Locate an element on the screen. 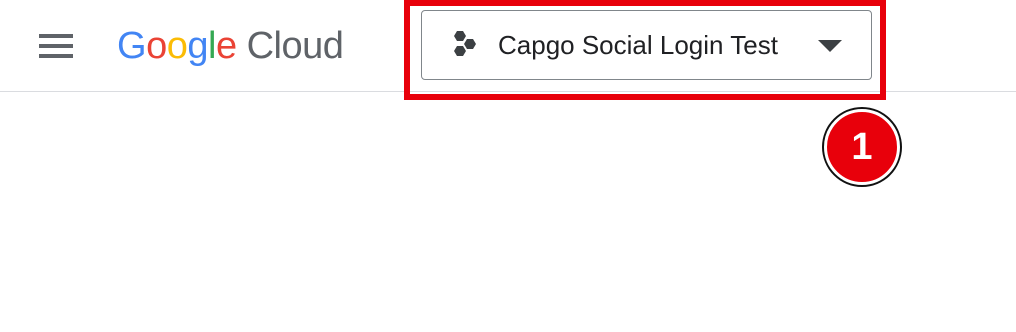 The width and height of the screenshot is (1016, 332). main-menu-button is located at coordinates (56, 46).